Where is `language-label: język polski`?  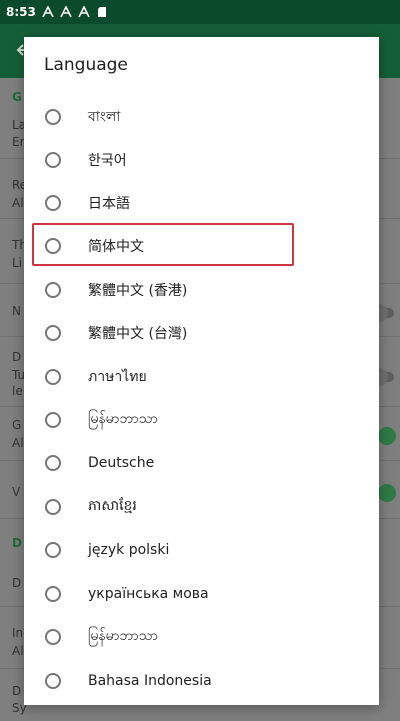
language-label: język polski is located at coordinates (129, 549).